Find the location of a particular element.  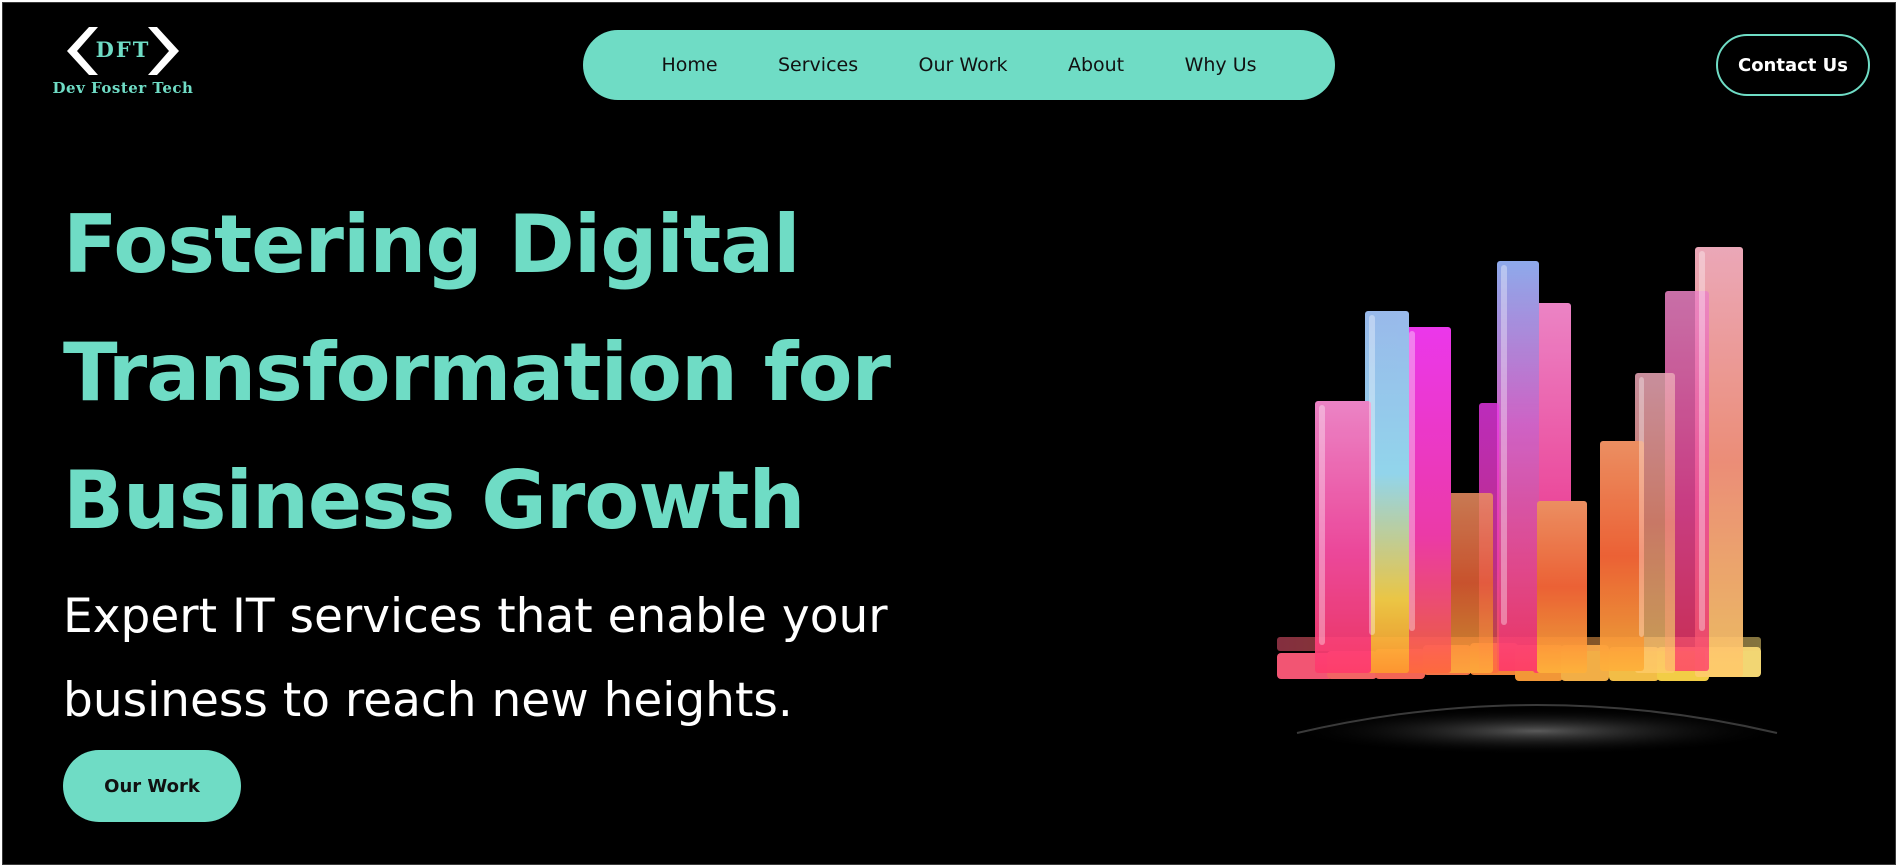

nav-item-why-us: Why Us is located at coordinates (1221, 65).